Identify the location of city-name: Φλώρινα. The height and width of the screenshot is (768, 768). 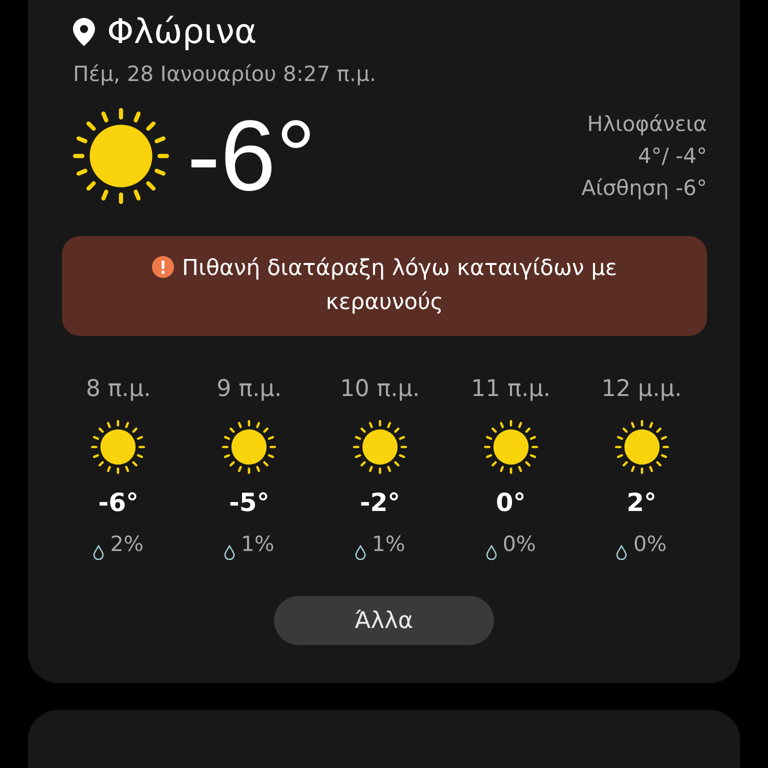
(182, 32).